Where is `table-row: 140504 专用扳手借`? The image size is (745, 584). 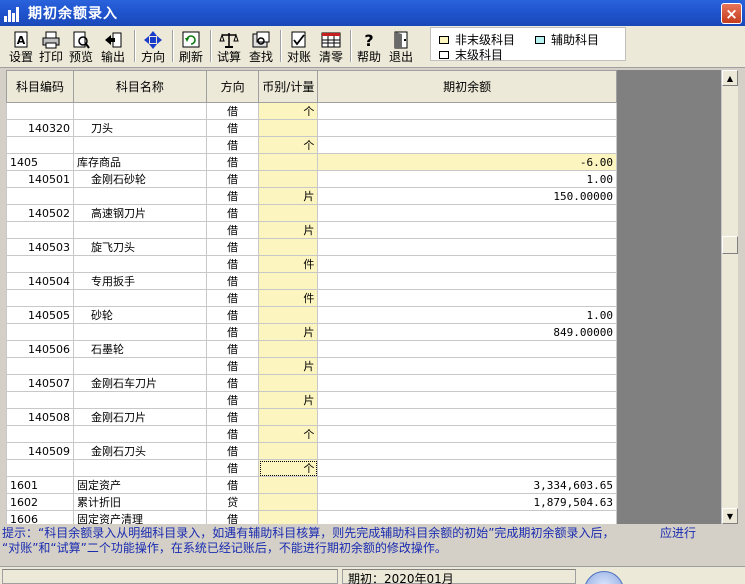 table-row: 140504 专用扳手借 is located at coordinates (311, 281).